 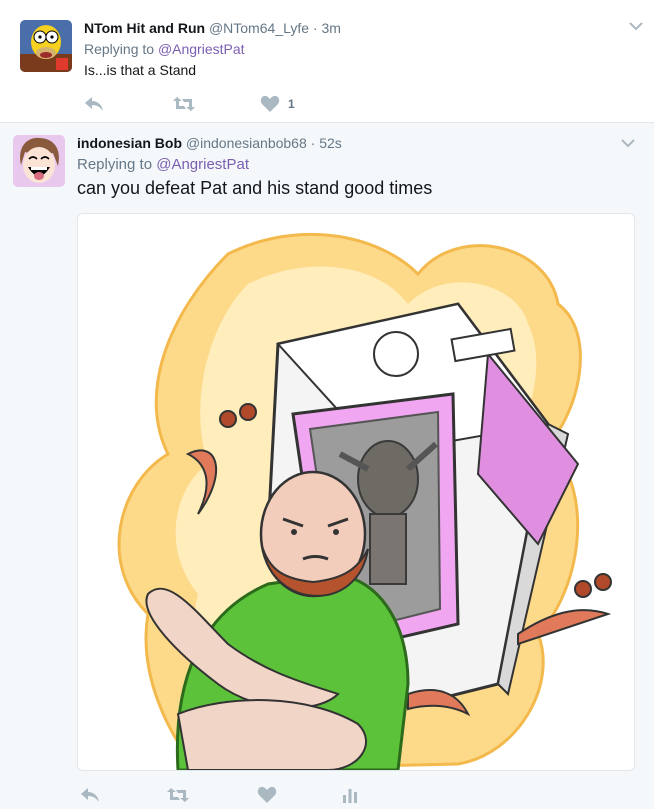 I want to click on tweet-header: indonesian Bob @indonesianbob68 · 52s, so click(x=209, y=143).